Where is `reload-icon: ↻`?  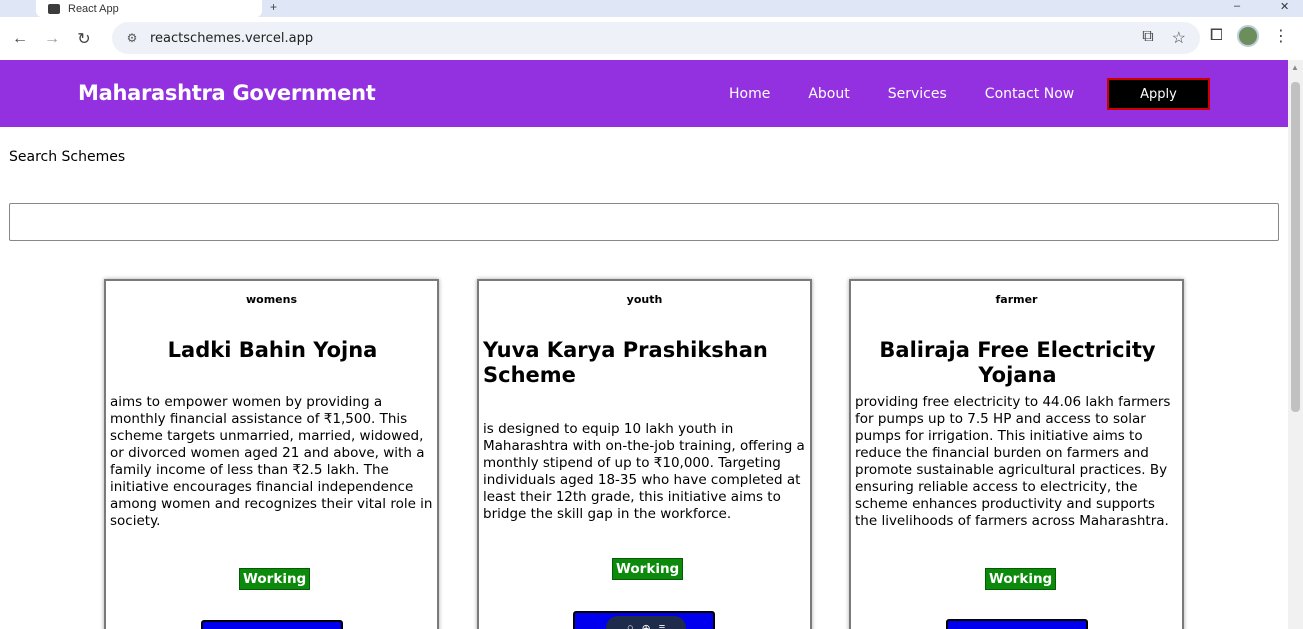
reload-icon: ↻ is located at coordinates (84, 39).